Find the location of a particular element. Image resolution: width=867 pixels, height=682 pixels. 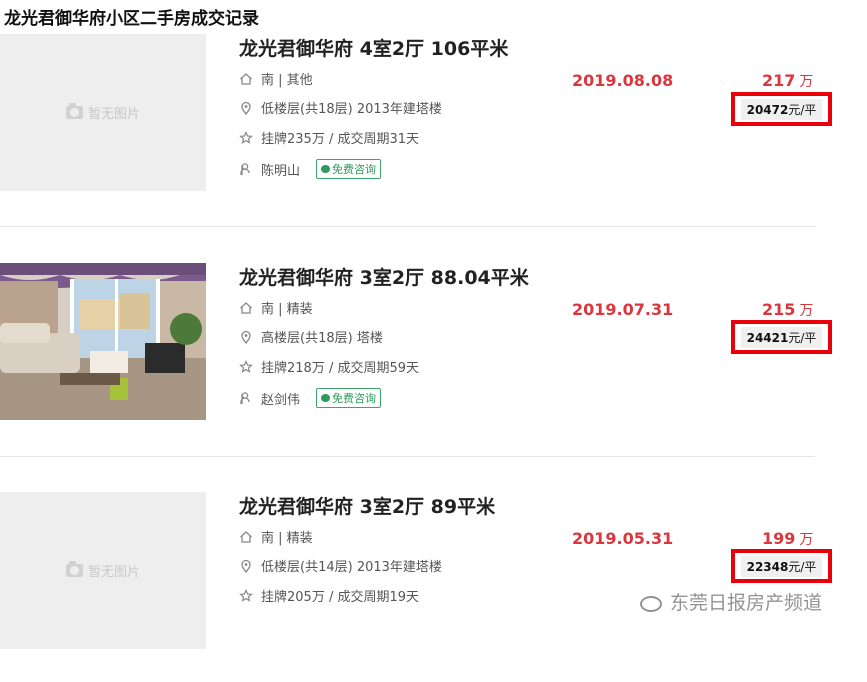

living-room-photo is located at coordinates (103, 341).